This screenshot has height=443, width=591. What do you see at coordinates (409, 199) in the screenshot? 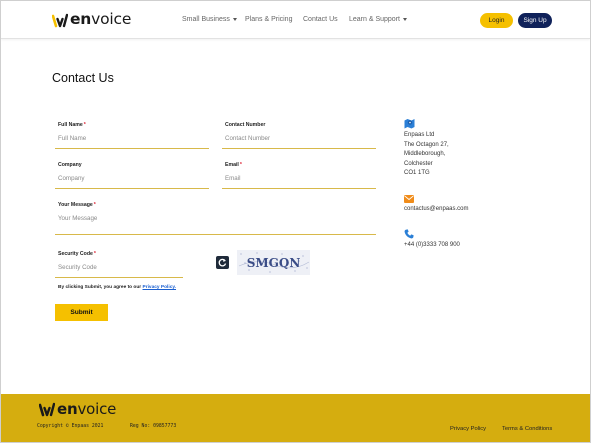
I see `email-icon` at bounding box center [409, 199].